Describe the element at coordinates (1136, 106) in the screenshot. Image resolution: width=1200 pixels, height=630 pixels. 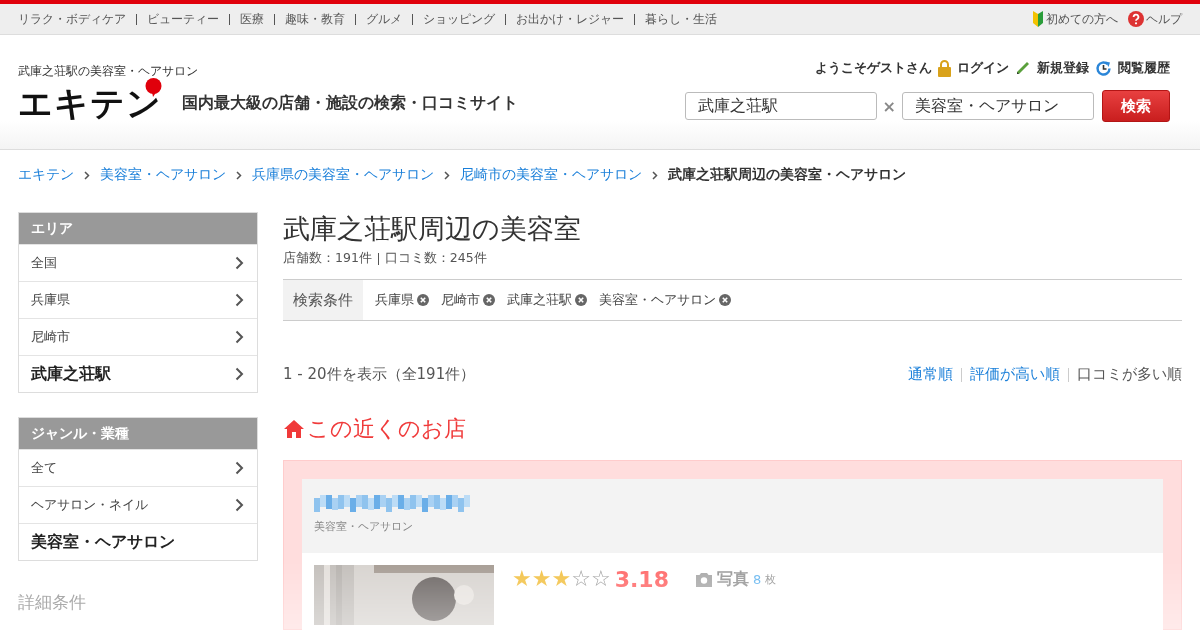
I see `search-button: 検索` at that location.